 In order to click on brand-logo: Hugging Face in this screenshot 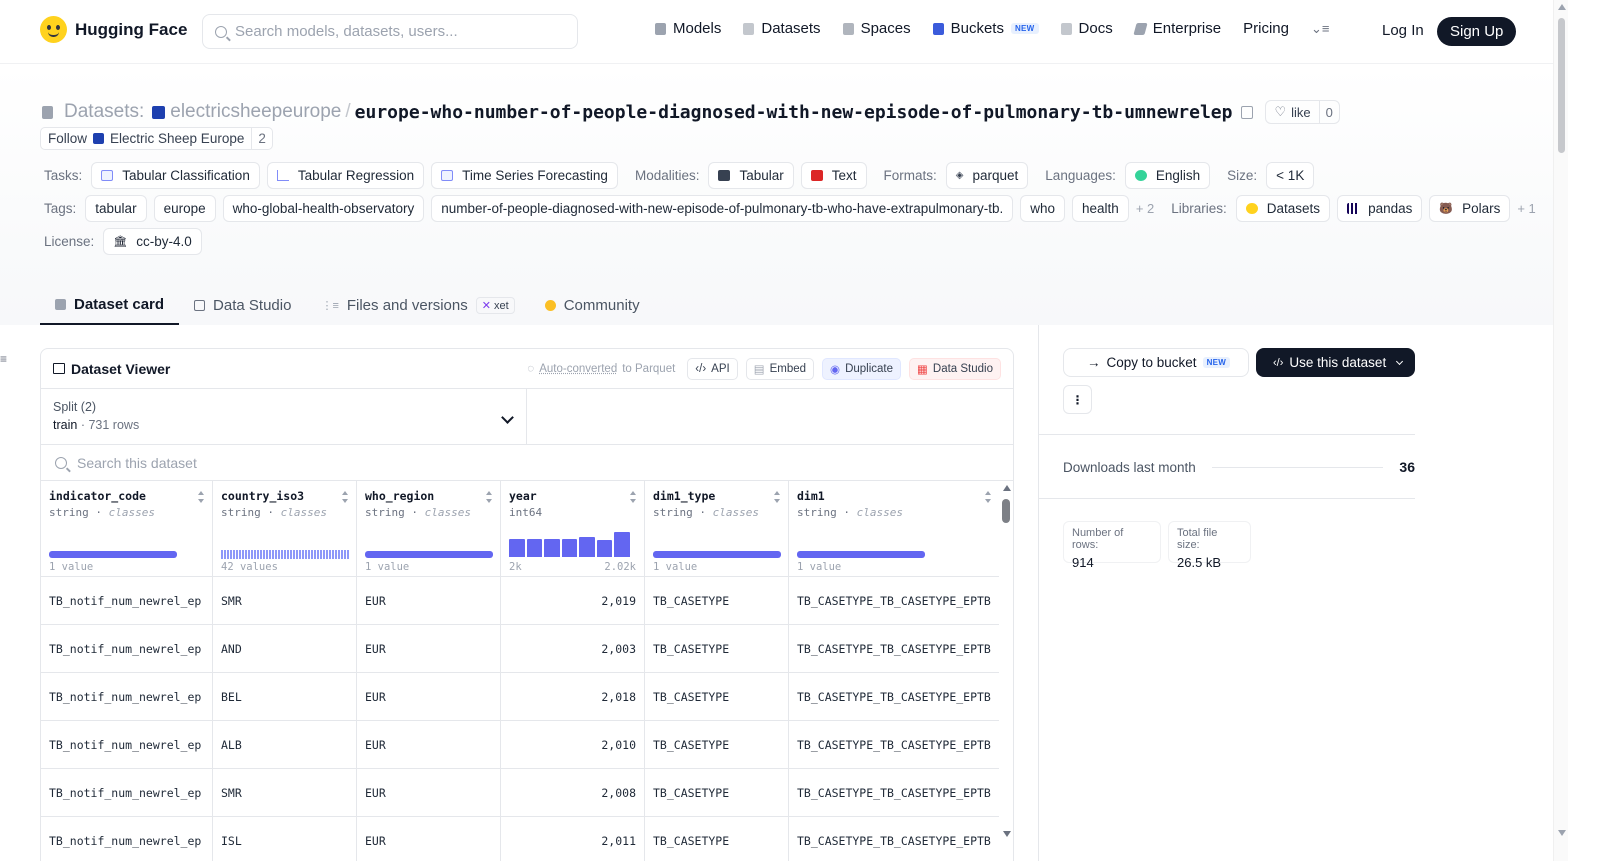, I will do `click(113, 29)`.